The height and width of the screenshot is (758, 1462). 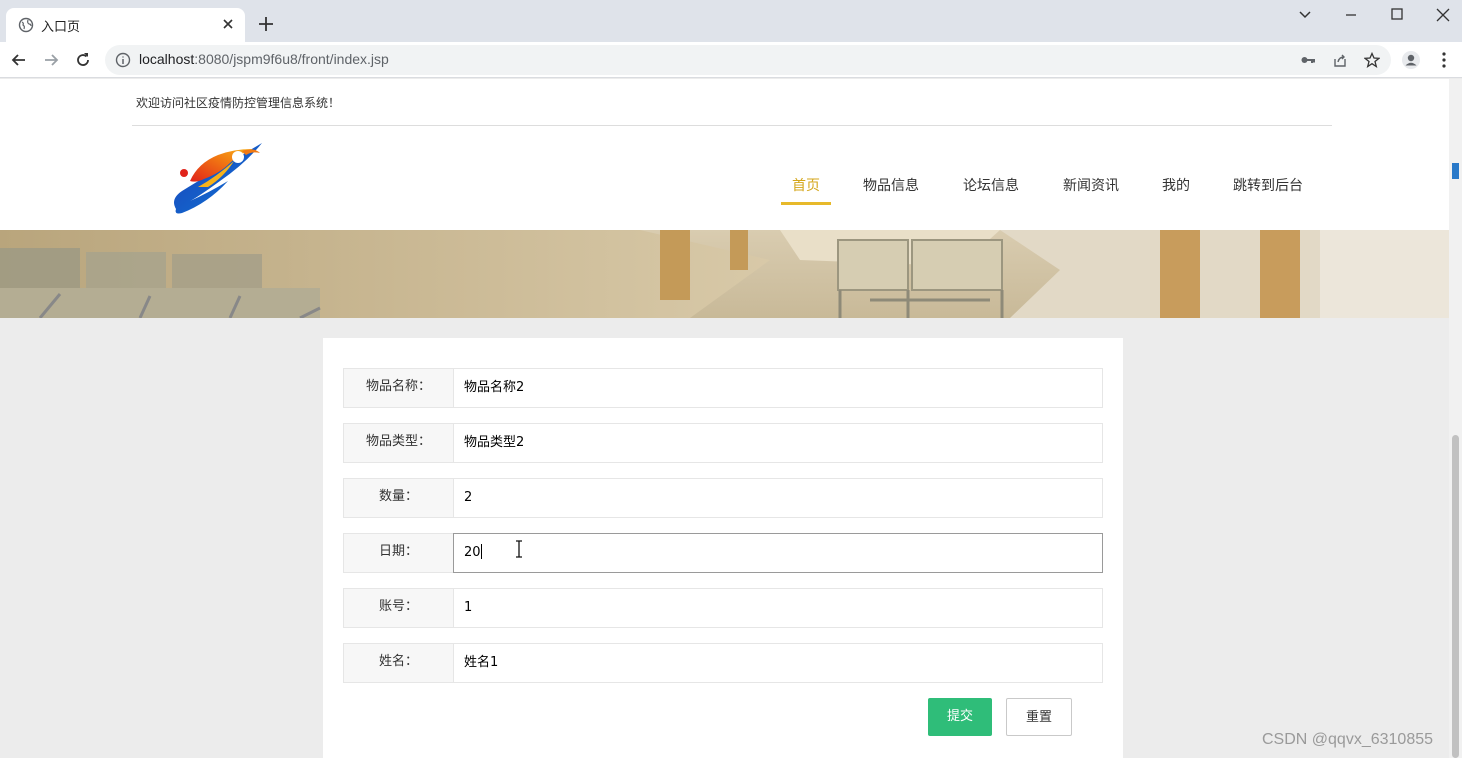 I want to click on new-tab-icon, so click(x=266, y=24).